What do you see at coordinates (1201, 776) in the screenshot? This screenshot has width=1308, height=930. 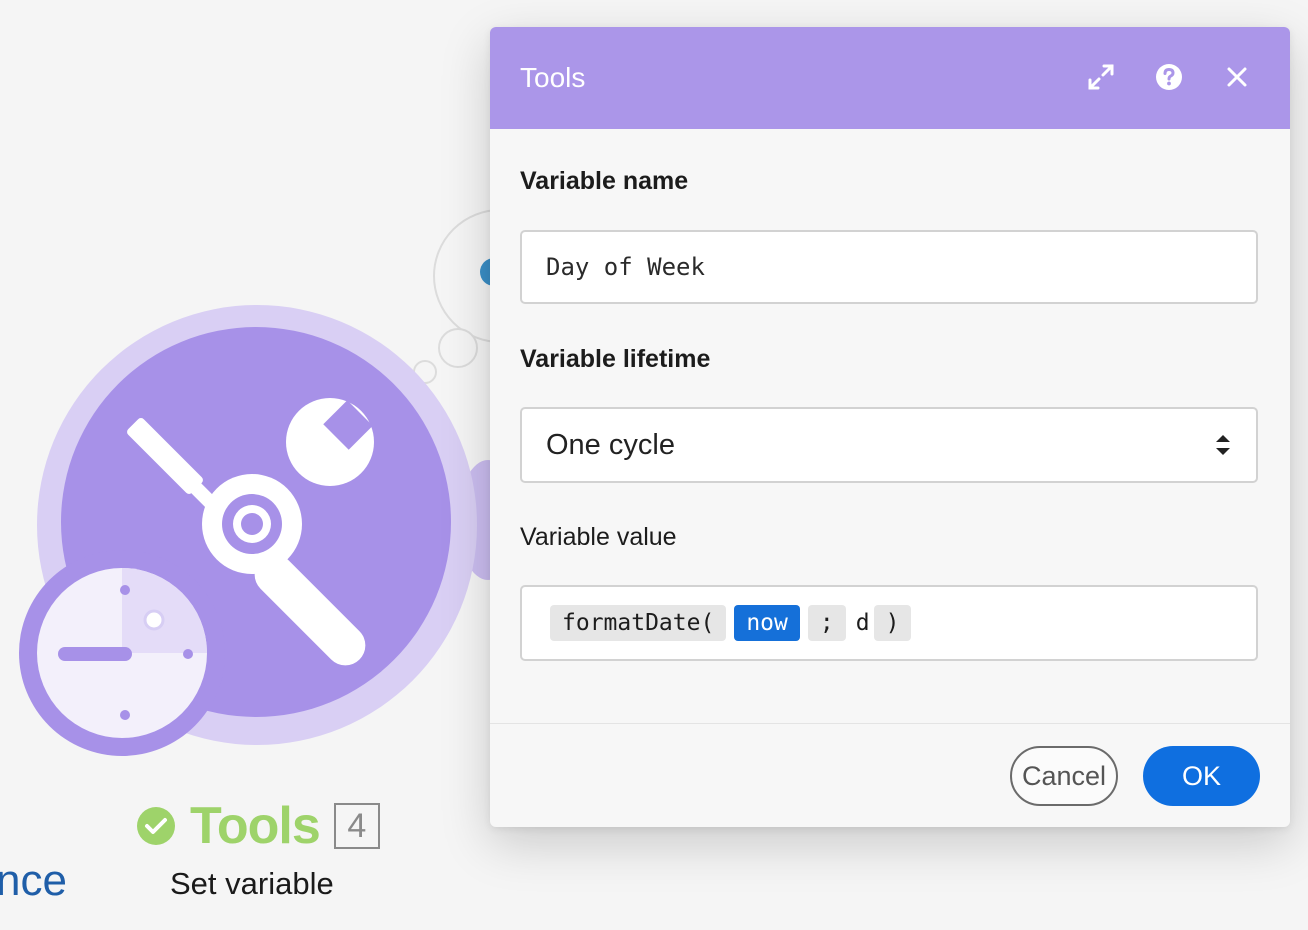 I see `ok-button: OK` at bounding box center [1201, 776].